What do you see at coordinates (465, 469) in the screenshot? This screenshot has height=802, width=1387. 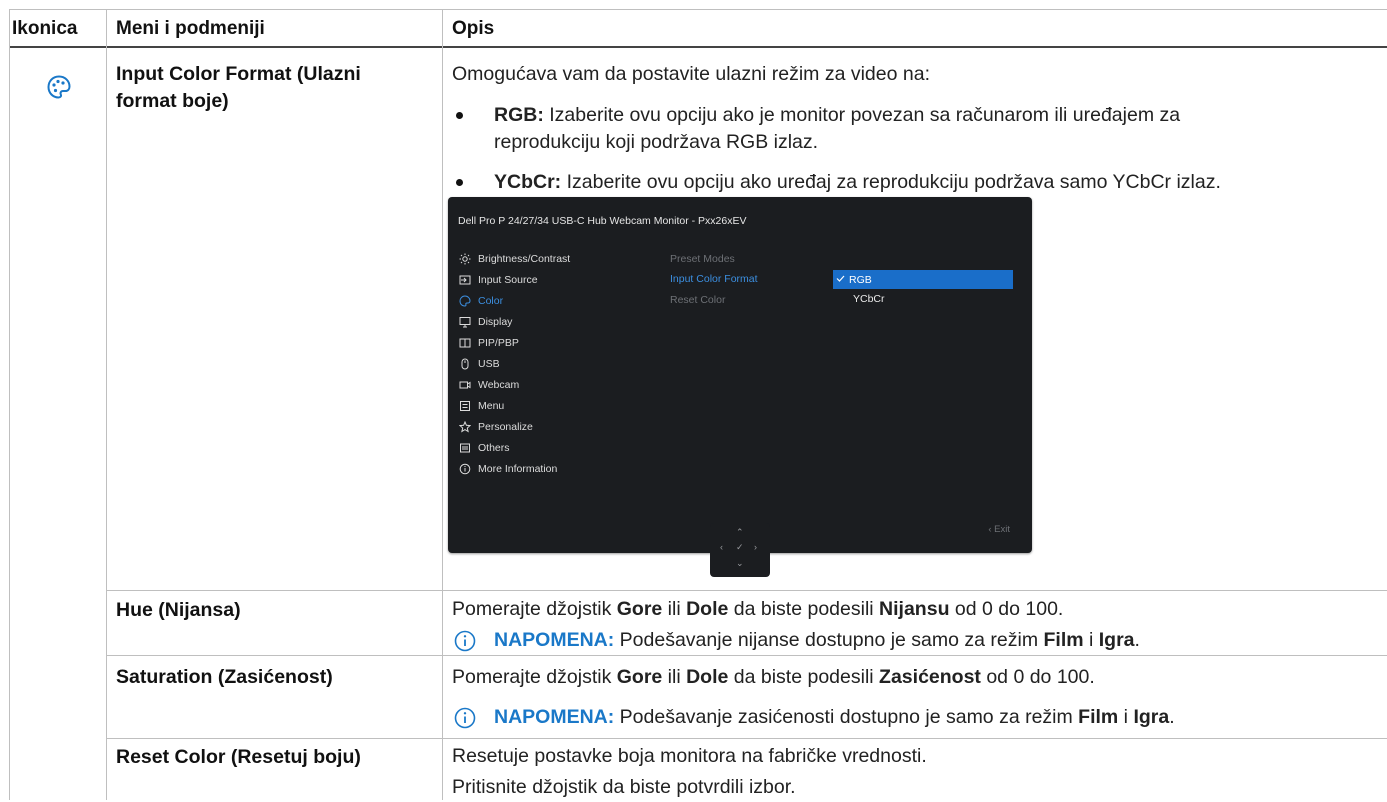 I see `info-icon` at bounding box center [465, 469].